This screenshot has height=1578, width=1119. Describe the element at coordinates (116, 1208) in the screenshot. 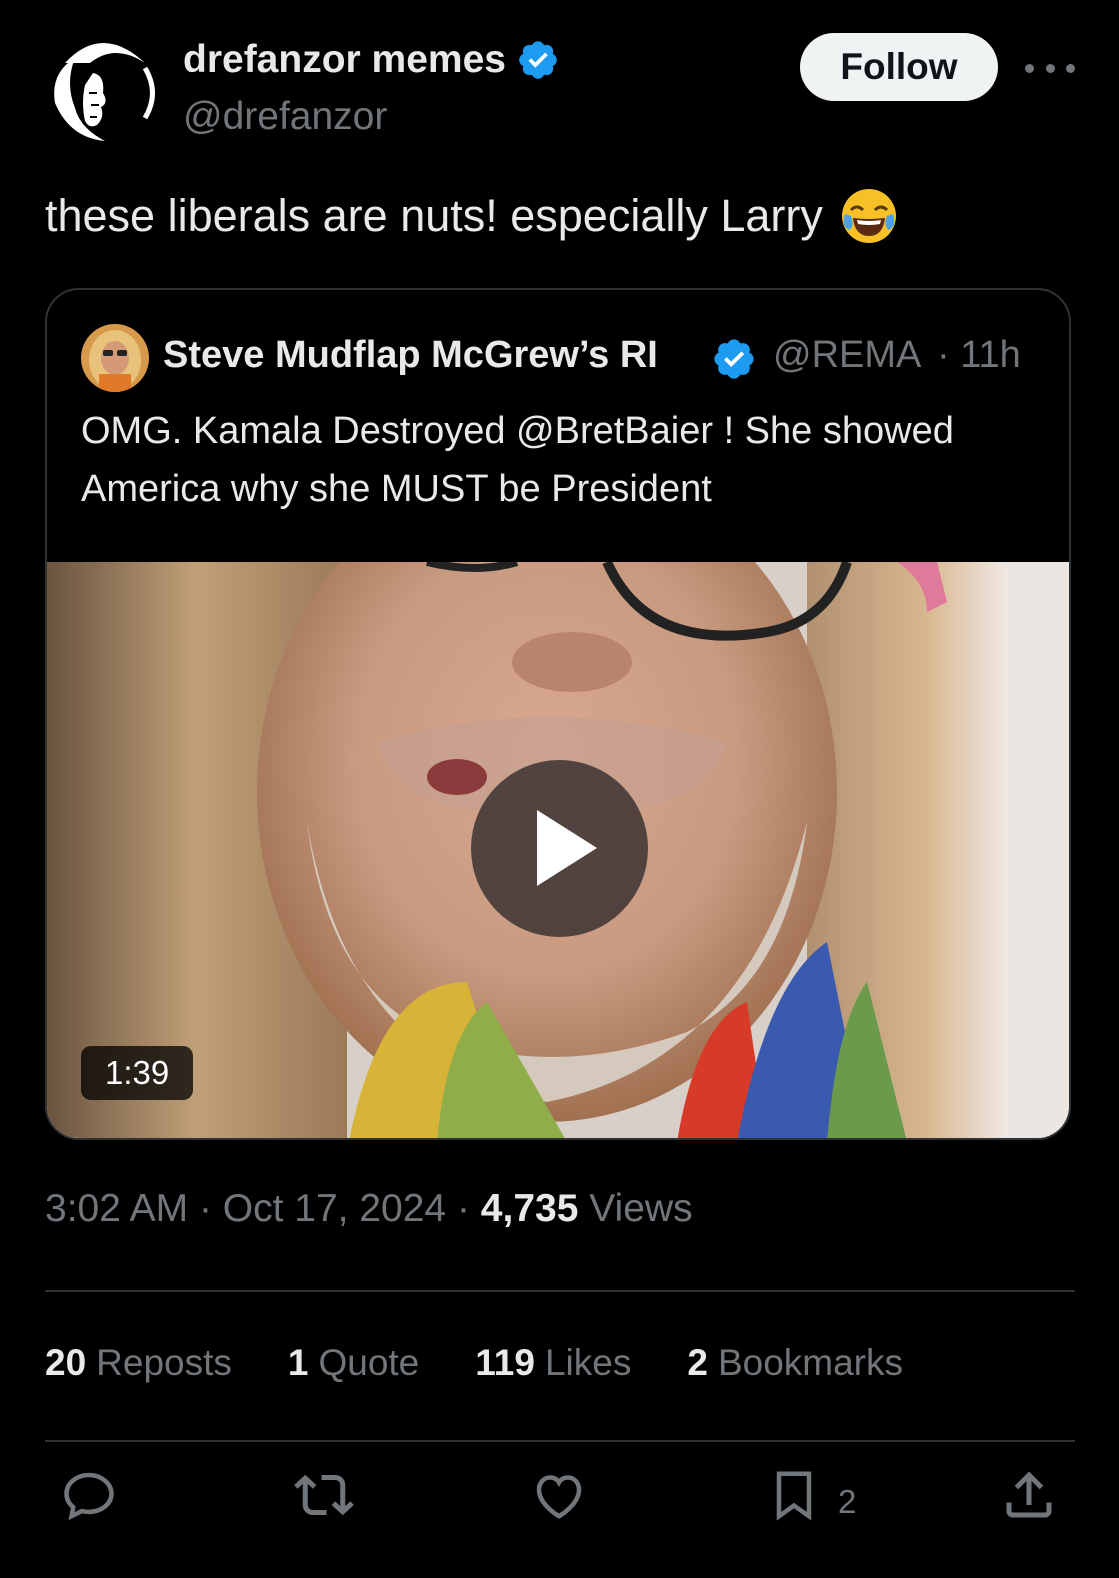

I see `tweet-time: 3:02 AM` at that location.